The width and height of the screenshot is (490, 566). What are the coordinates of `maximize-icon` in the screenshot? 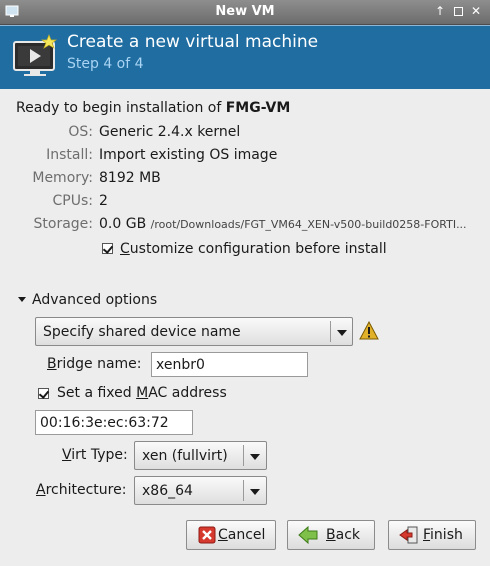 It's located at (458, 11).